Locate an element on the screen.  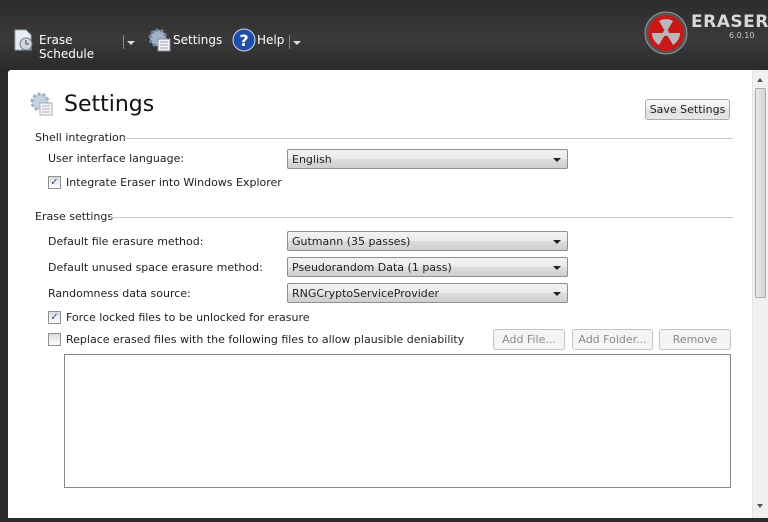
help-button: ? Help is located at coordinates (259, 41).